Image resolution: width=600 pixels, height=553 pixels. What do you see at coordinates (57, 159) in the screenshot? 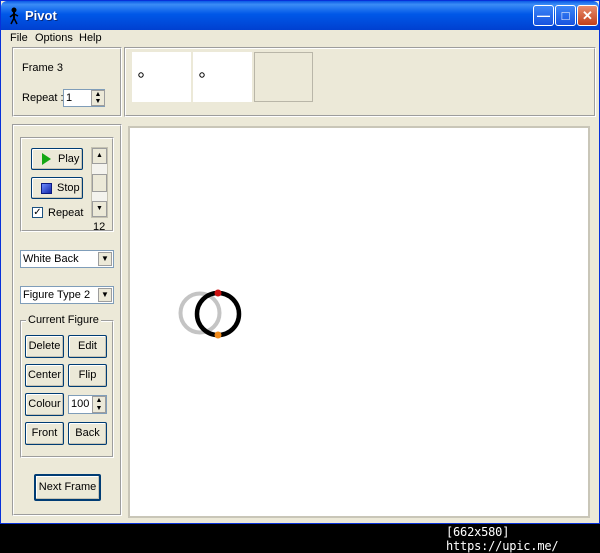
I see `play-button: Play` at bounding box center [57, 159].